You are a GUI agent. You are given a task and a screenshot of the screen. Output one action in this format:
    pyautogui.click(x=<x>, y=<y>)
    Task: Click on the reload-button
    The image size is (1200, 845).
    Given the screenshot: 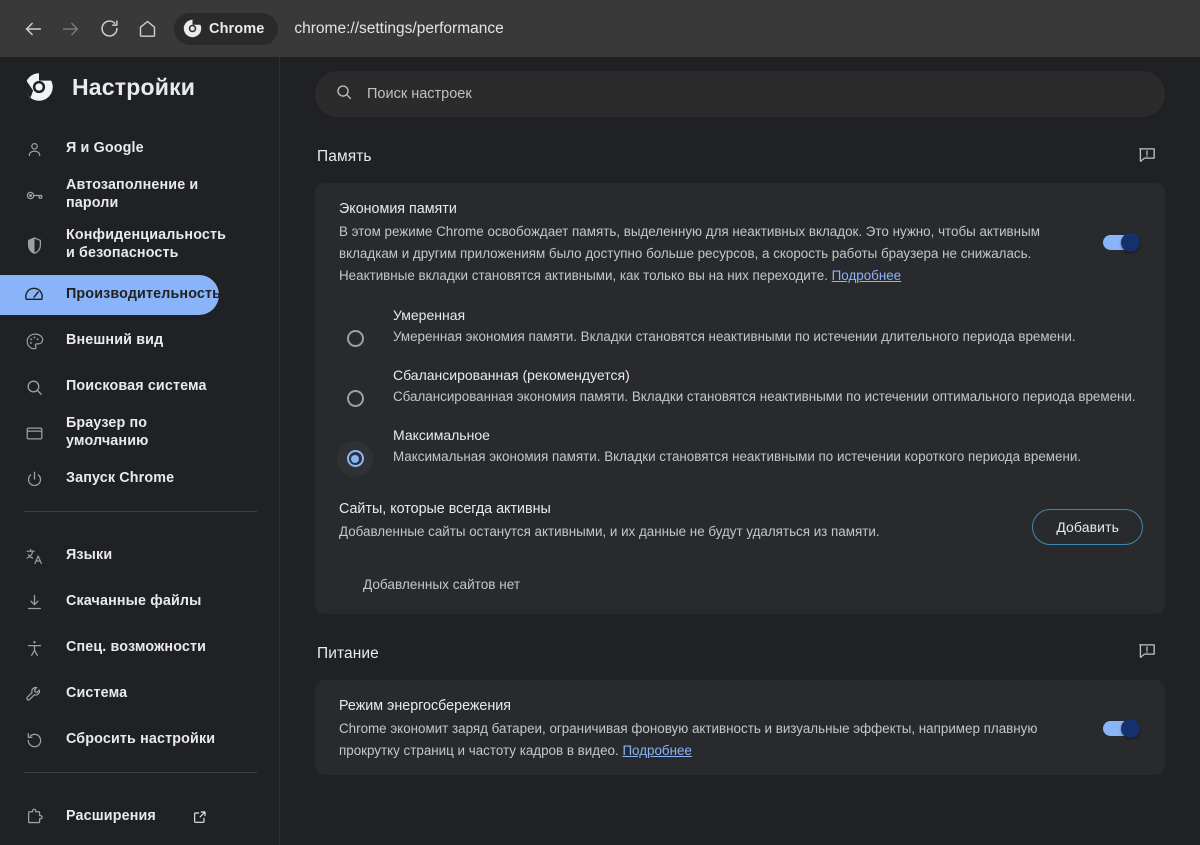 What is the action you would take?
    pyautogui.click(x=109, y=29)
    